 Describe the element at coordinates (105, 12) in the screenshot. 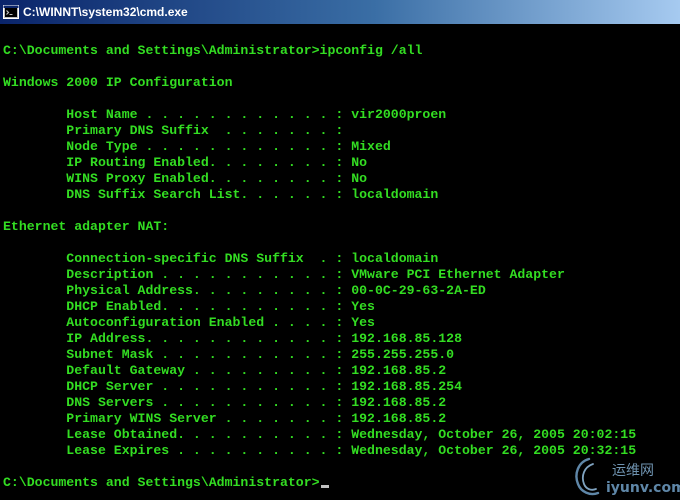

I see `window-title: C:\WINNT\system32\cmd.exe` at that location.